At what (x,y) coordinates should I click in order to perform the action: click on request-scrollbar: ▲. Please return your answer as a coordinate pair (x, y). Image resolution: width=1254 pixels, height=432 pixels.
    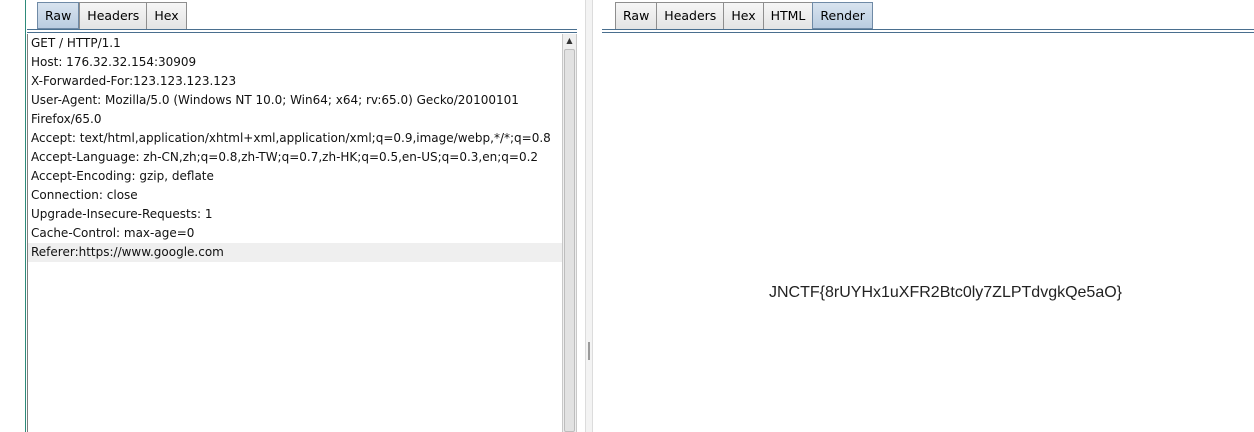
    Looking at the image, I should click on (569, 233).